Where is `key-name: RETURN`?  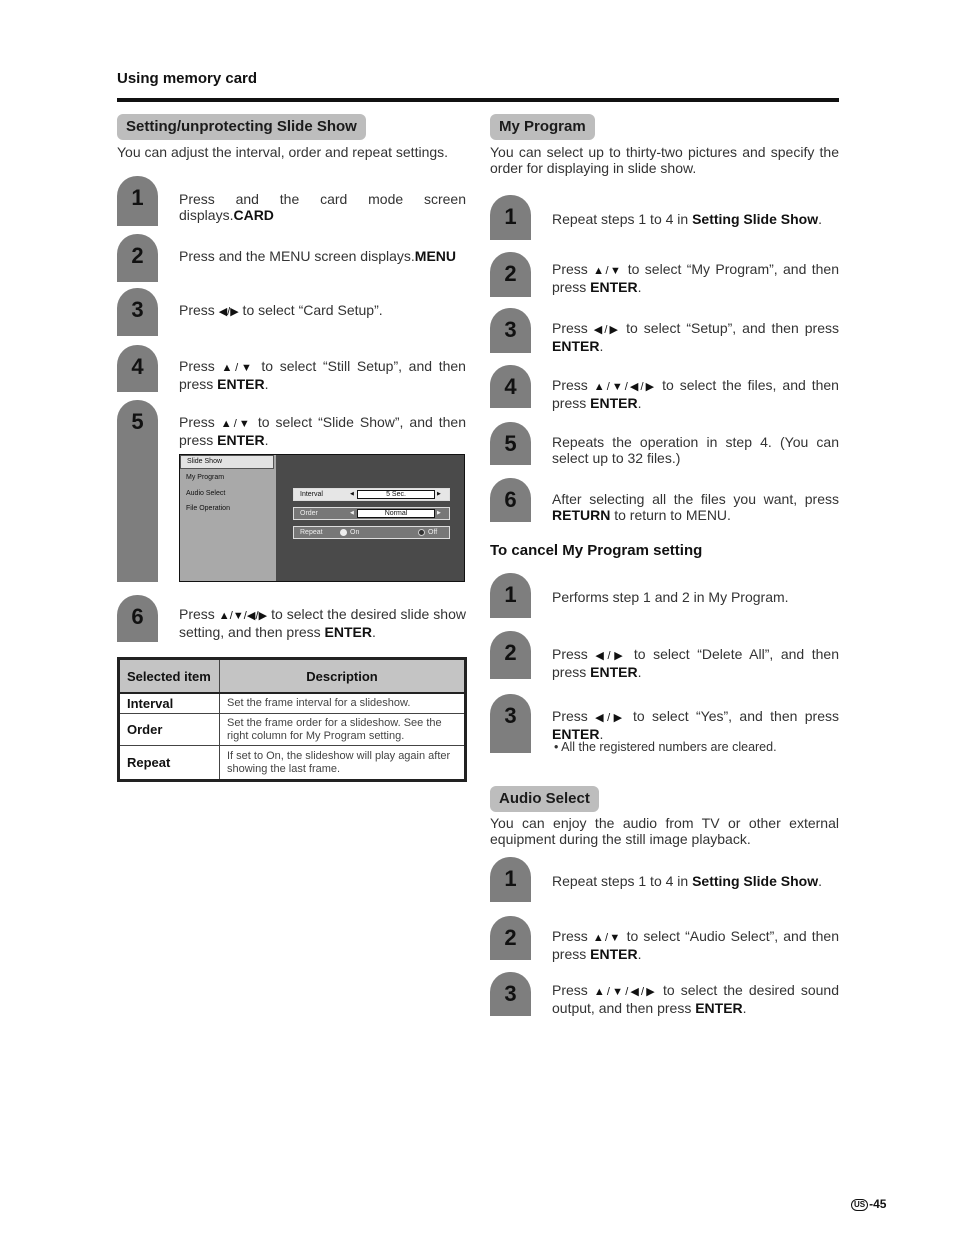 key-name: RETURN is located at coordinates (581, 515).